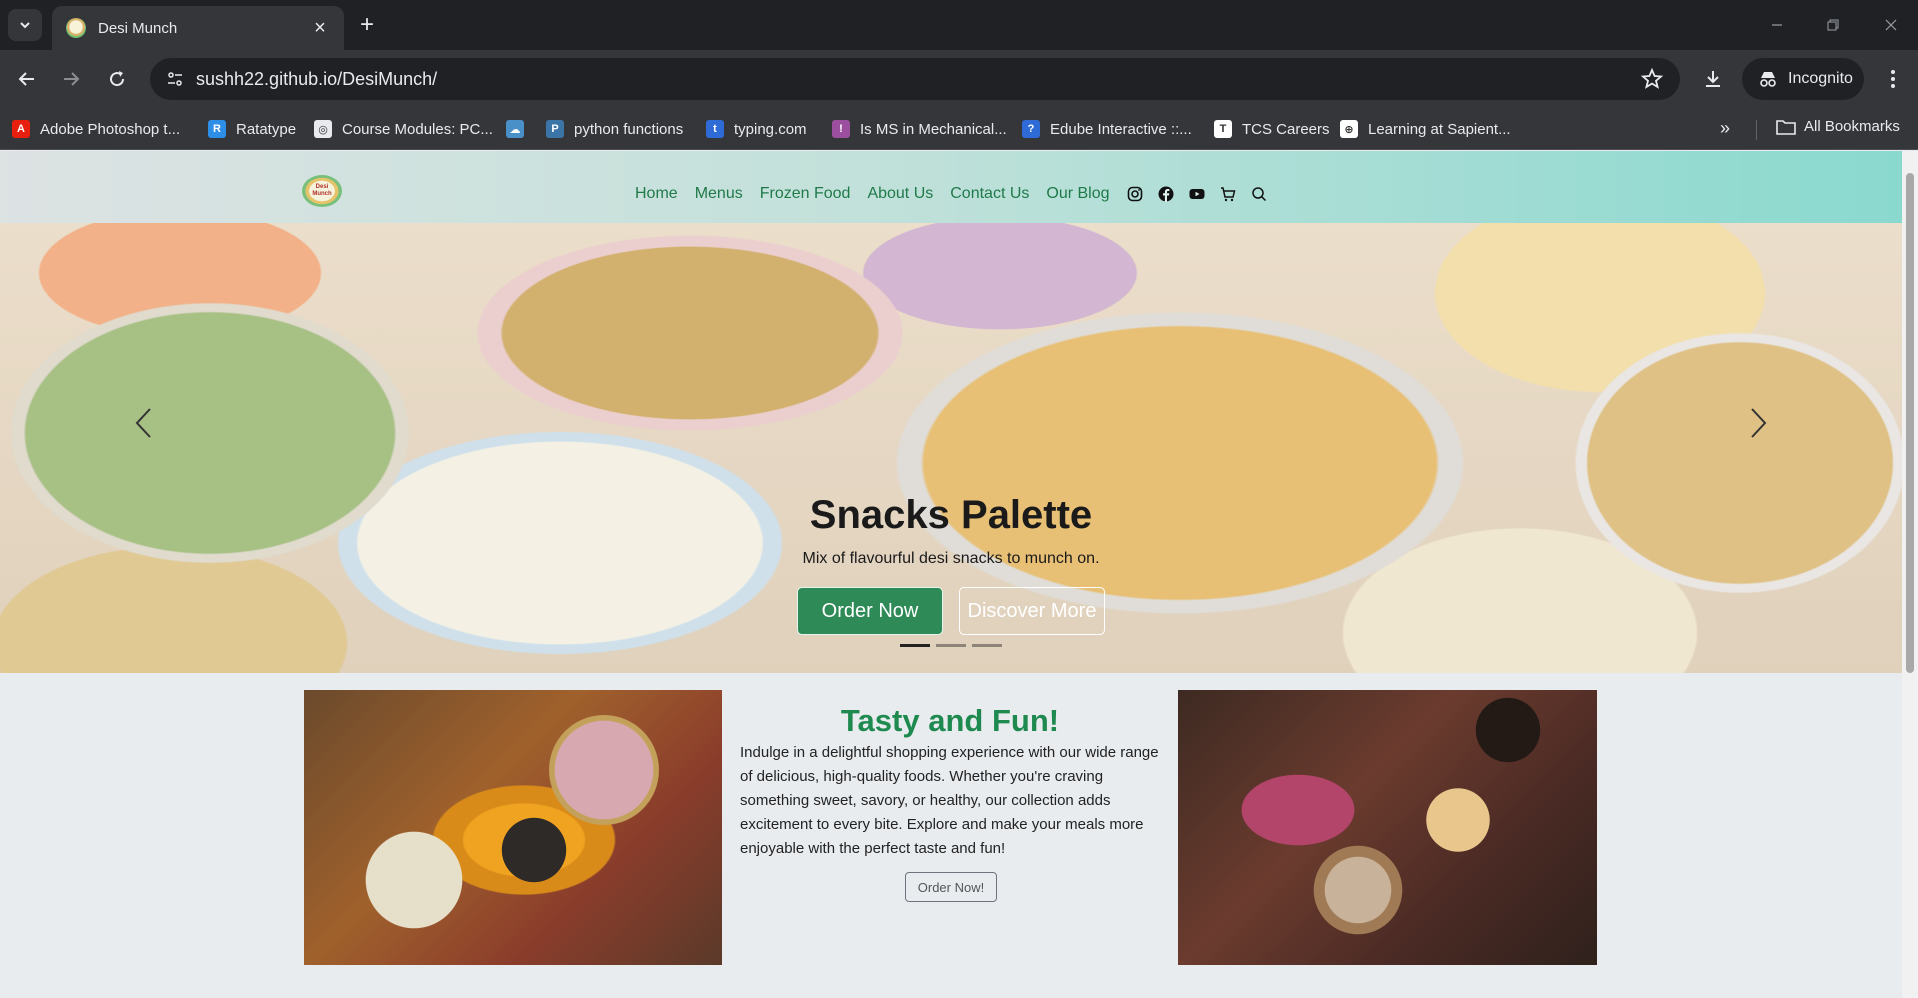 This screenshot has width=1918, height=998. I want to click on browser-toolbar: sushh22.github.io/DesiMunch/ Incognito, so click(959, 79).